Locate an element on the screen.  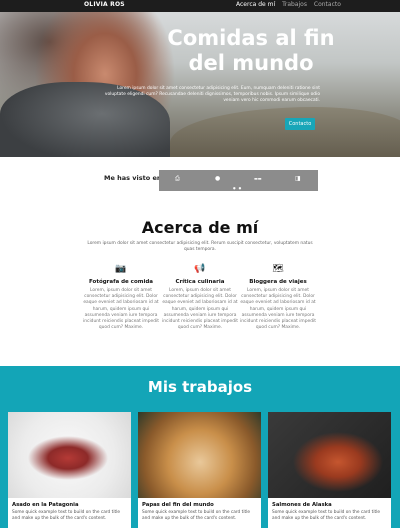
card-image-potatoes is located at coordinates (199, 455).